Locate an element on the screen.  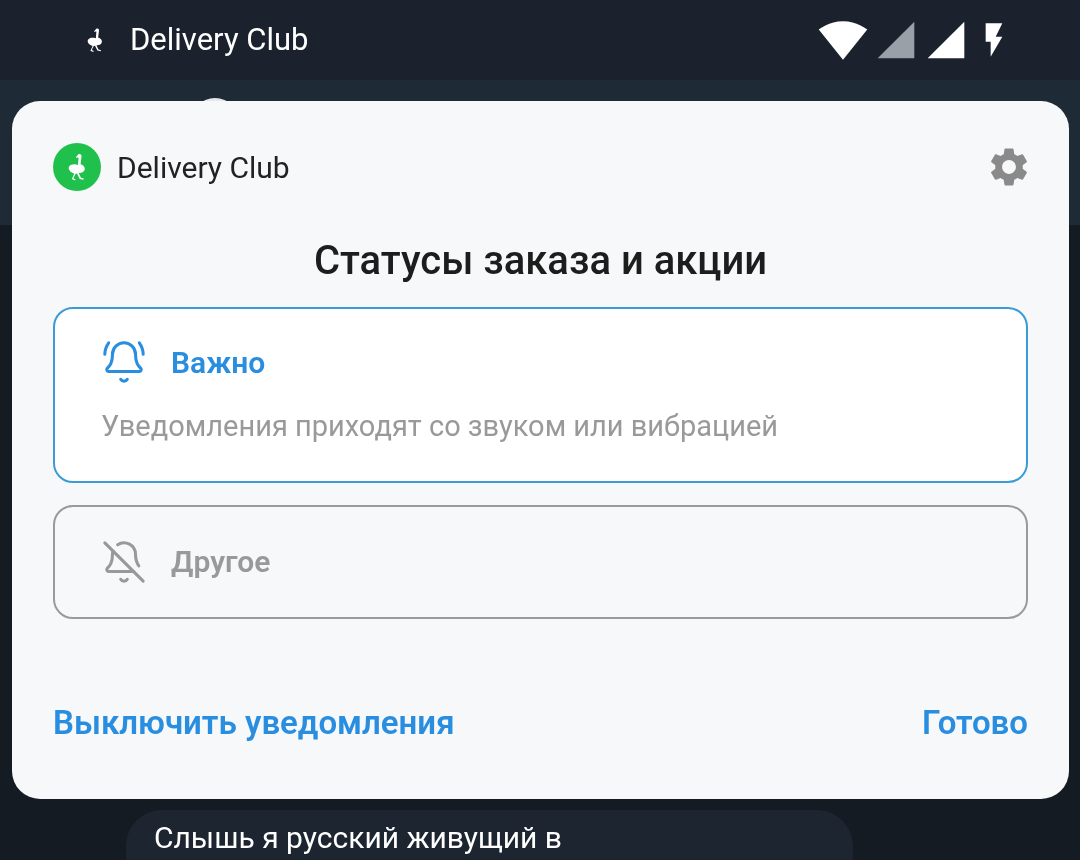
done-button: Готово is located at coordinates (975, 722).